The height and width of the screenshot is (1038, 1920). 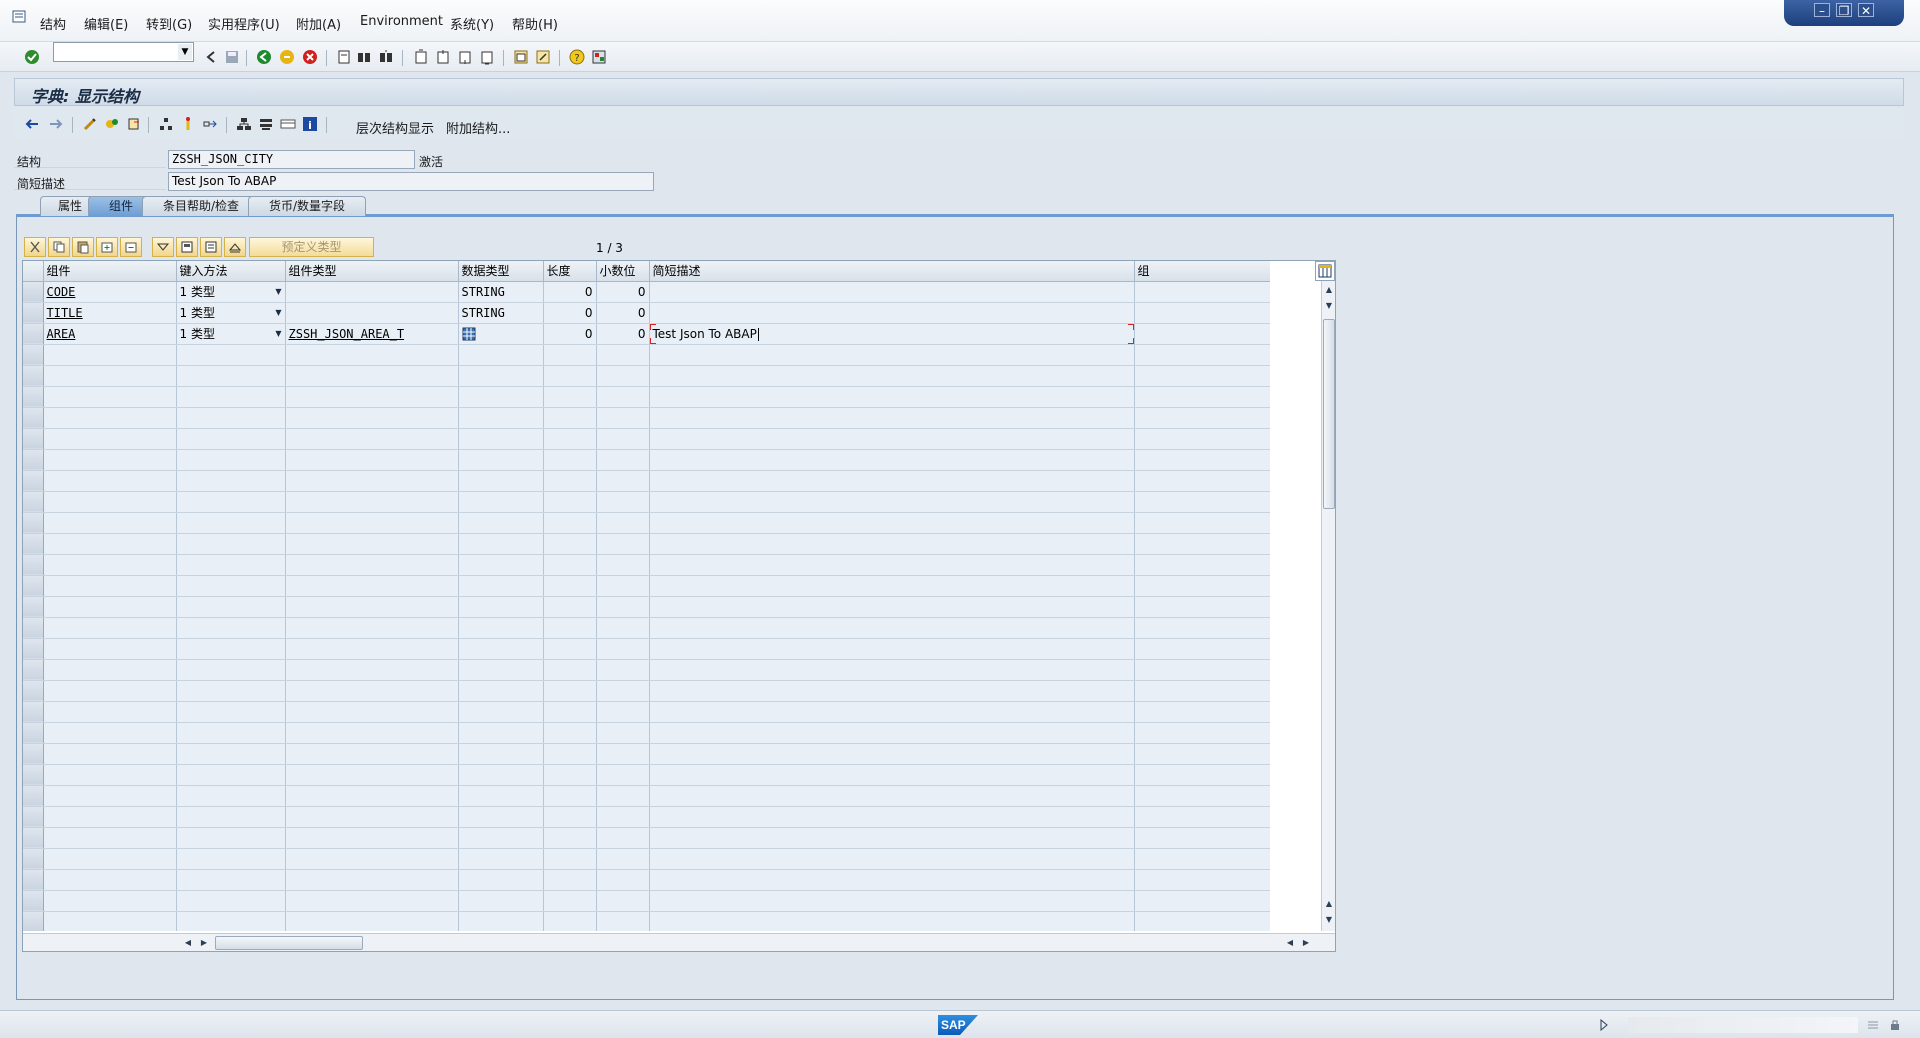 What do you see at coordinates (1329, 306) in the screenshot?
I see `scroll-down-icon: ▼` at bounding box center [1329, 306].